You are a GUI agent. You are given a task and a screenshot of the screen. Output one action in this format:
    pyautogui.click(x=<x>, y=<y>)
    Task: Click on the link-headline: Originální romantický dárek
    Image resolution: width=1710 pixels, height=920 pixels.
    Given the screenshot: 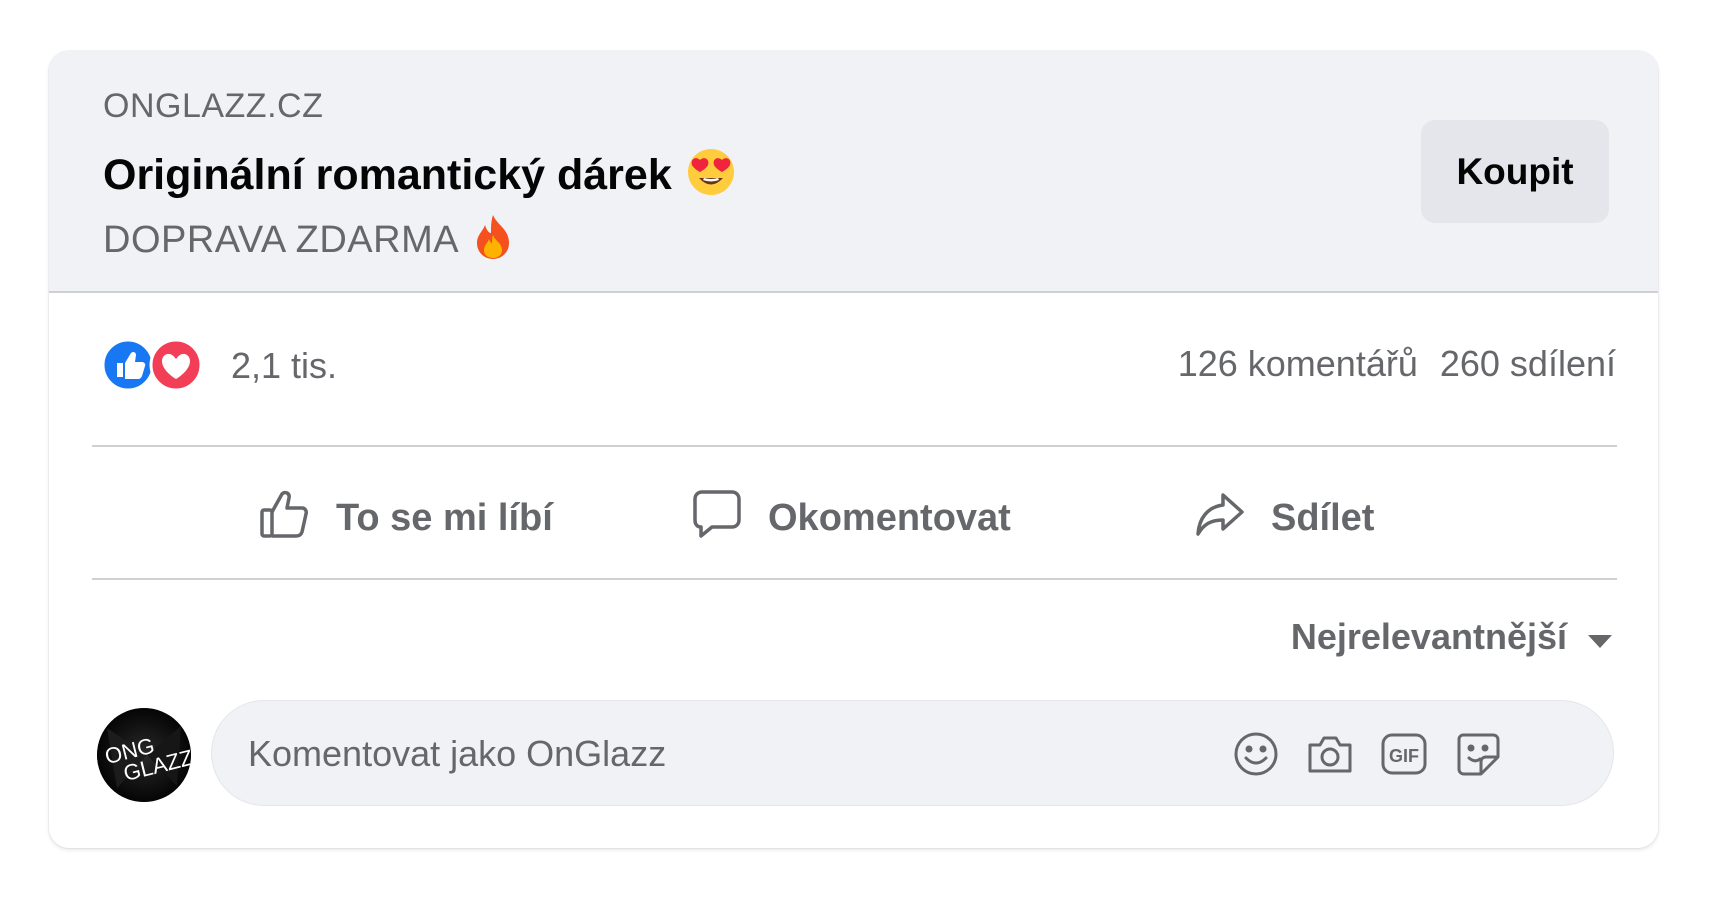 What is the action you would take?
    pyautogui.click(x=419, y=177)
    